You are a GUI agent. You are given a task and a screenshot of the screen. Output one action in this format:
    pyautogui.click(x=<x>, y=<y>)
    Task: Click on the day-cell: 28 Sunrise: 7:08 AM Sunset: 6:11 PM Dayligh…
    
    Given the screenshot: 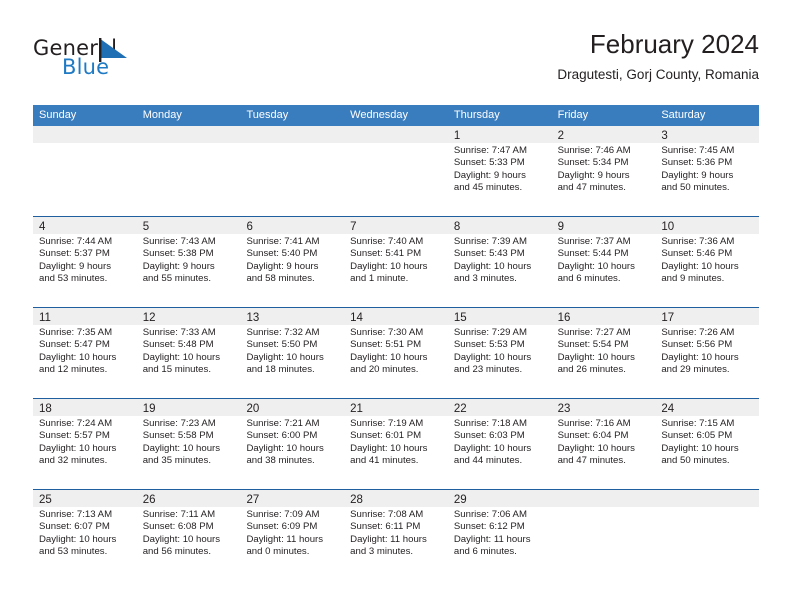 What is the action you would take?
    pyautogui.click(x=396, y=535)
    